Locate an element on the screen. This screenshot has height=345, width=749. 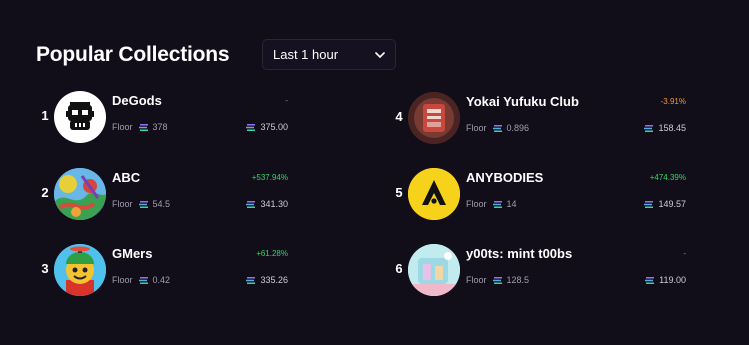
volume-value: 149.57 is located at coordinates (672, 204).